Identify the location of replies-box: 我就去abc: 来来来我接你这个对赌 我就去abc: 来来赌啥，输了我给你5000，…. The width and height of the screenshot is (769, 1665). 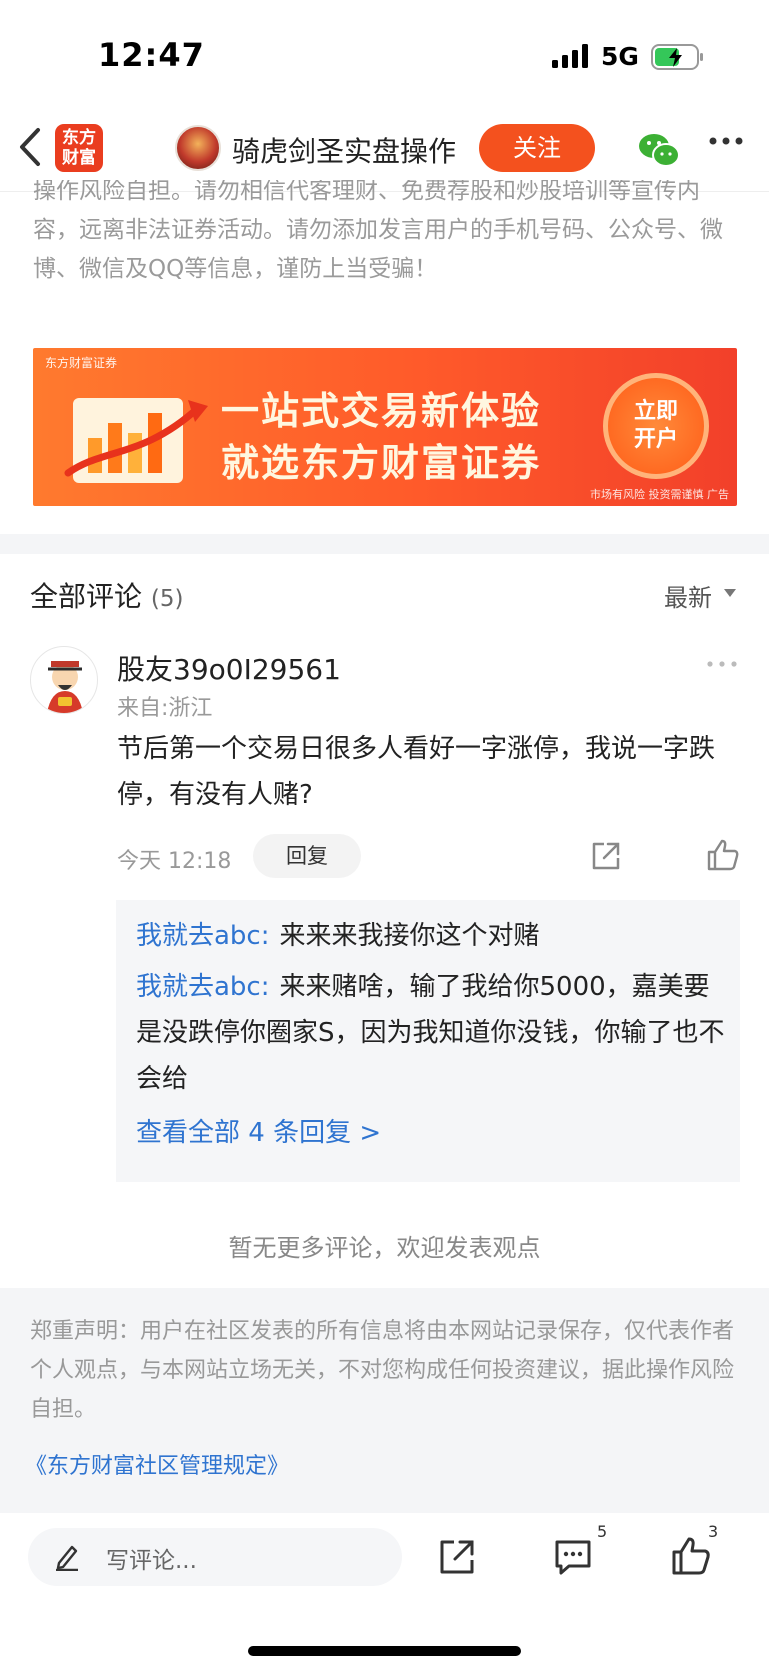
(428, 1041).